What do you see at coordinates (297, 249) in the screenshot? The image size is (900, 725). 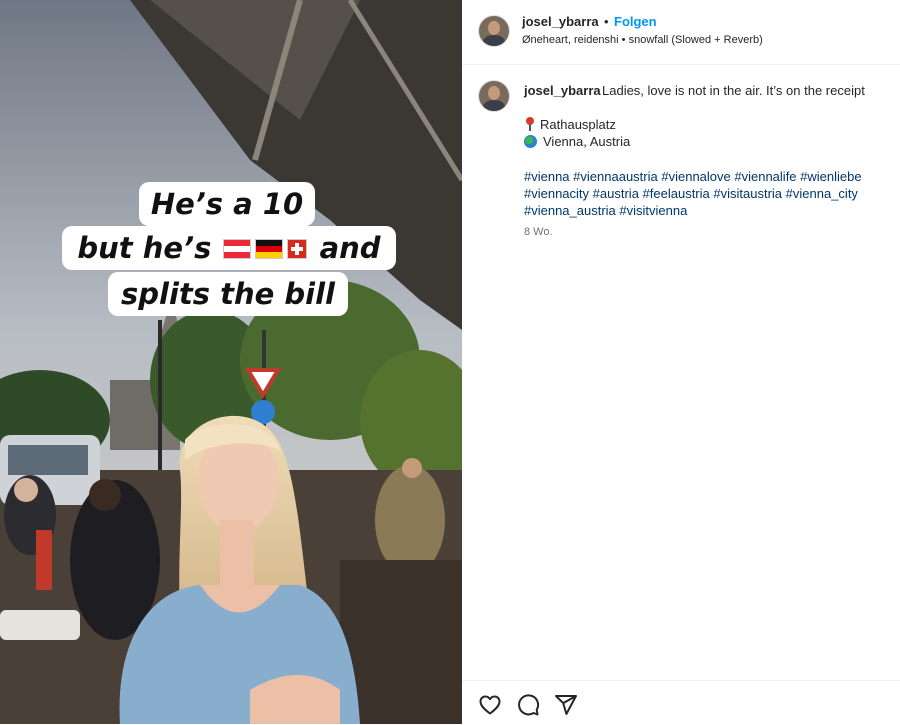 I see `switzerland-flag-icon` at bounding box center [297, 249].